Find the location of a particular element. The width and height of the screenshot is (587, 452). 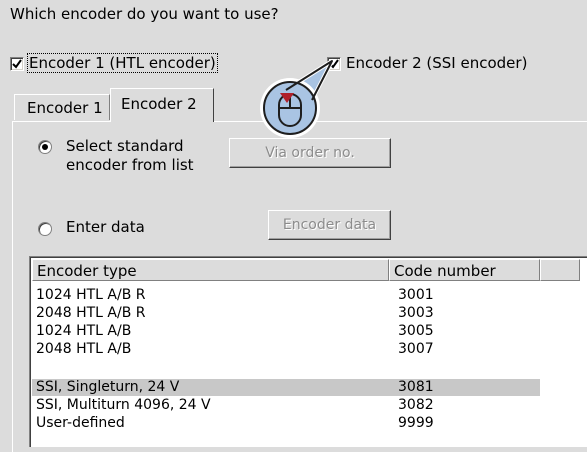

table-row: 1024 HTL A/B 3005 is located at coordinates (286, 331).